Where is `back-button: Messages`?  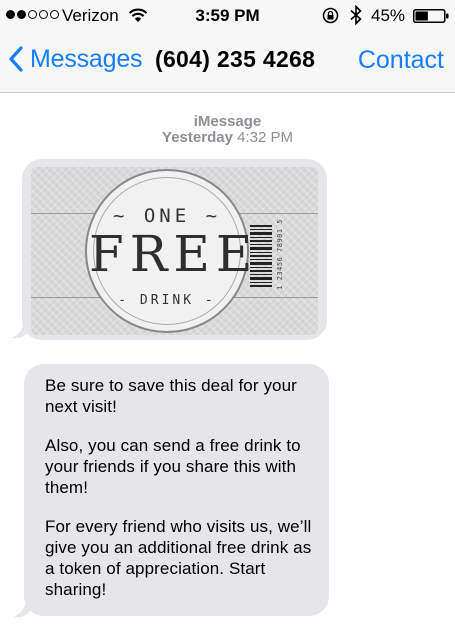 back-button: Messages is located at coordinates (75, 59).